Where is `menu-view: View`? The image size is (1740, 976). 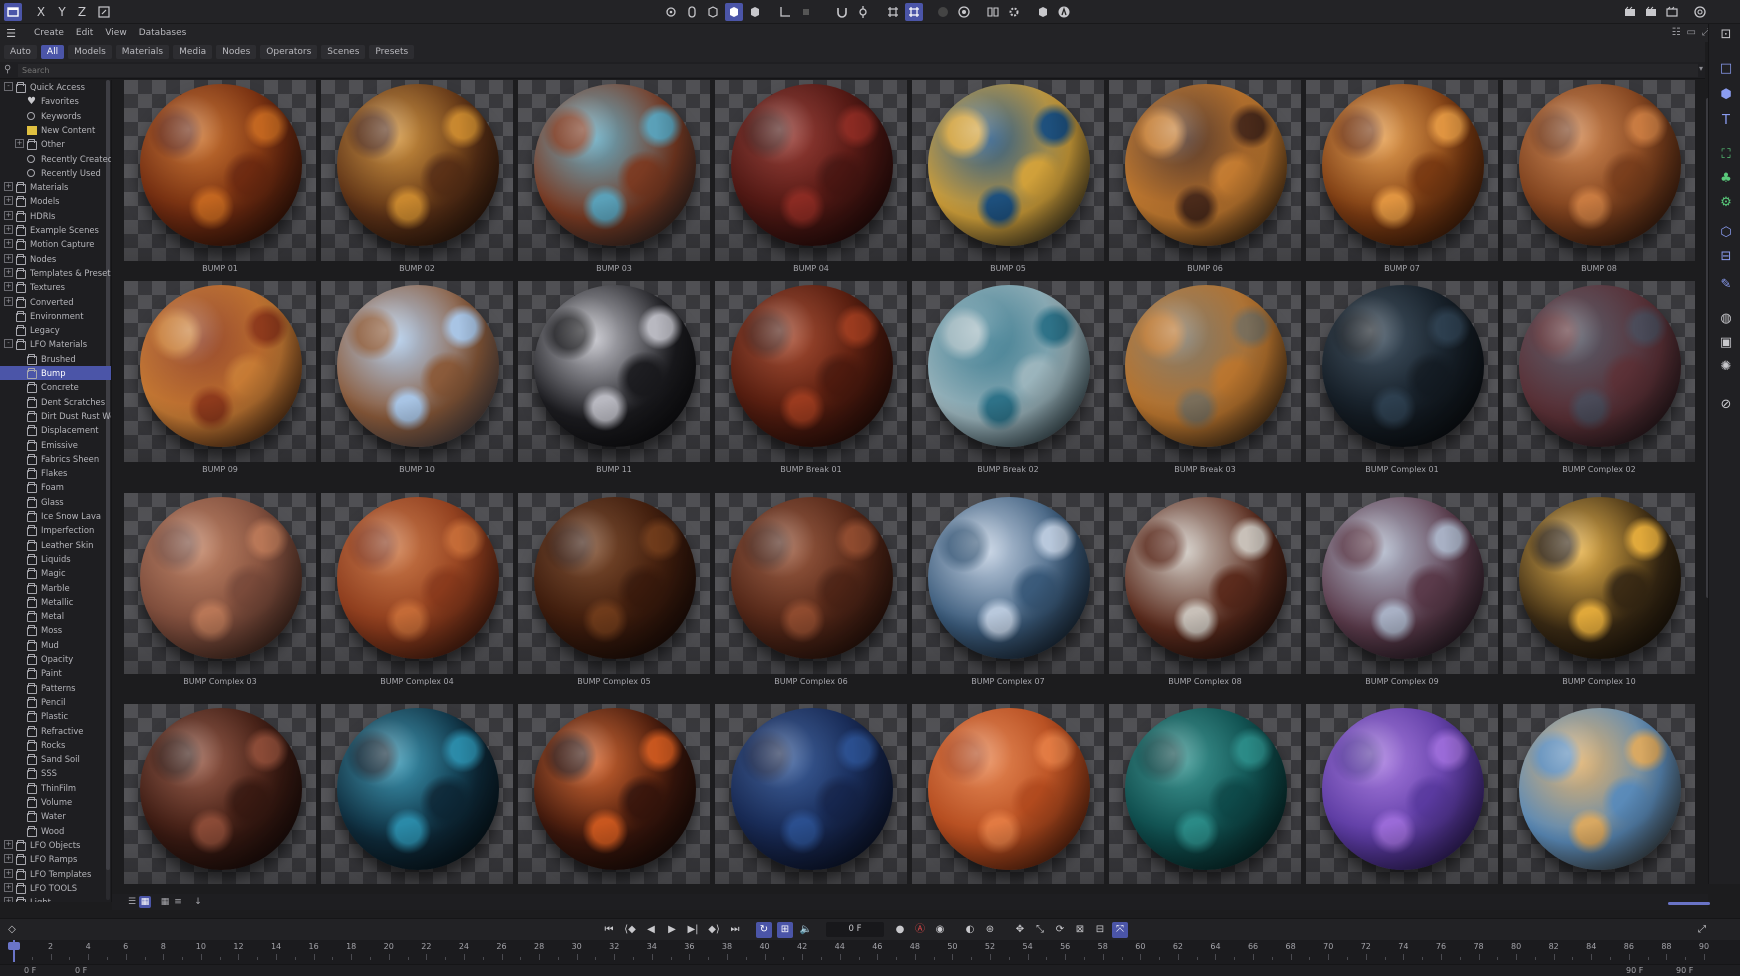
menu-view: View is located at coordinates (115, 33).